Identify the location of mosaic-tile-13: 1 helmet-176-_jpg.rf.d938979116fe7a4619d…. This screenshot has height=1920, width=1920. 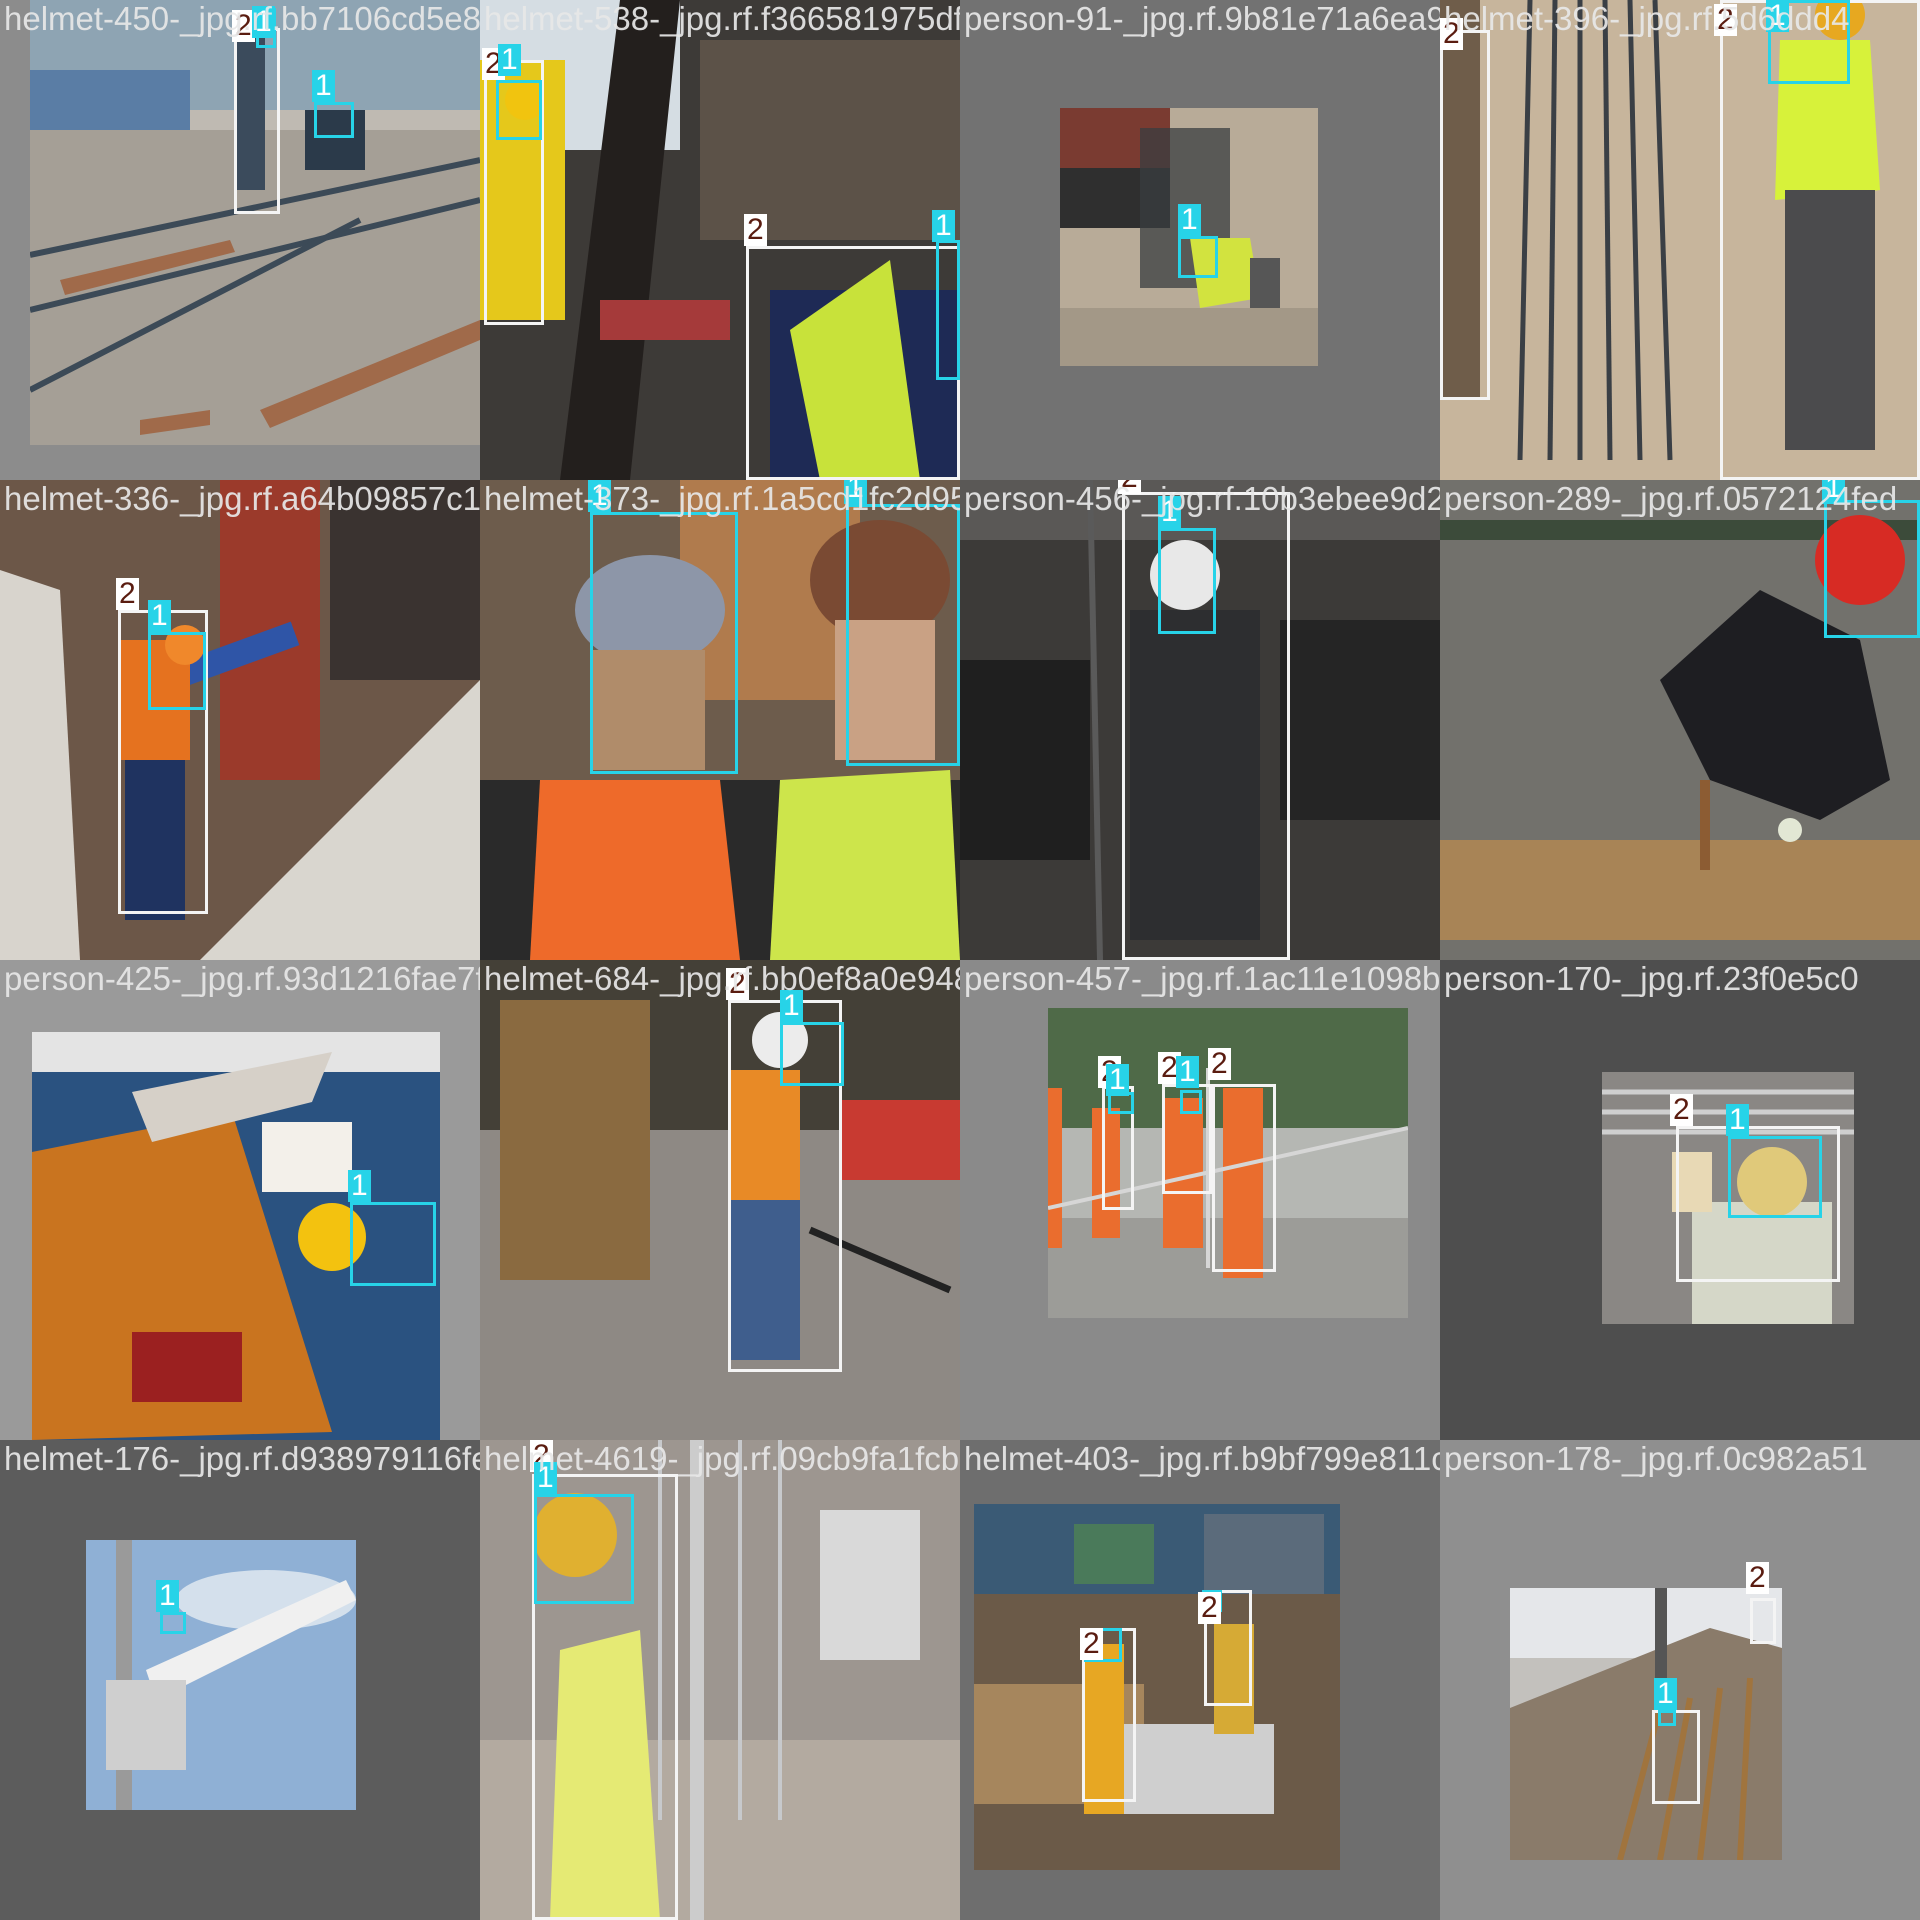
(240, 1680).